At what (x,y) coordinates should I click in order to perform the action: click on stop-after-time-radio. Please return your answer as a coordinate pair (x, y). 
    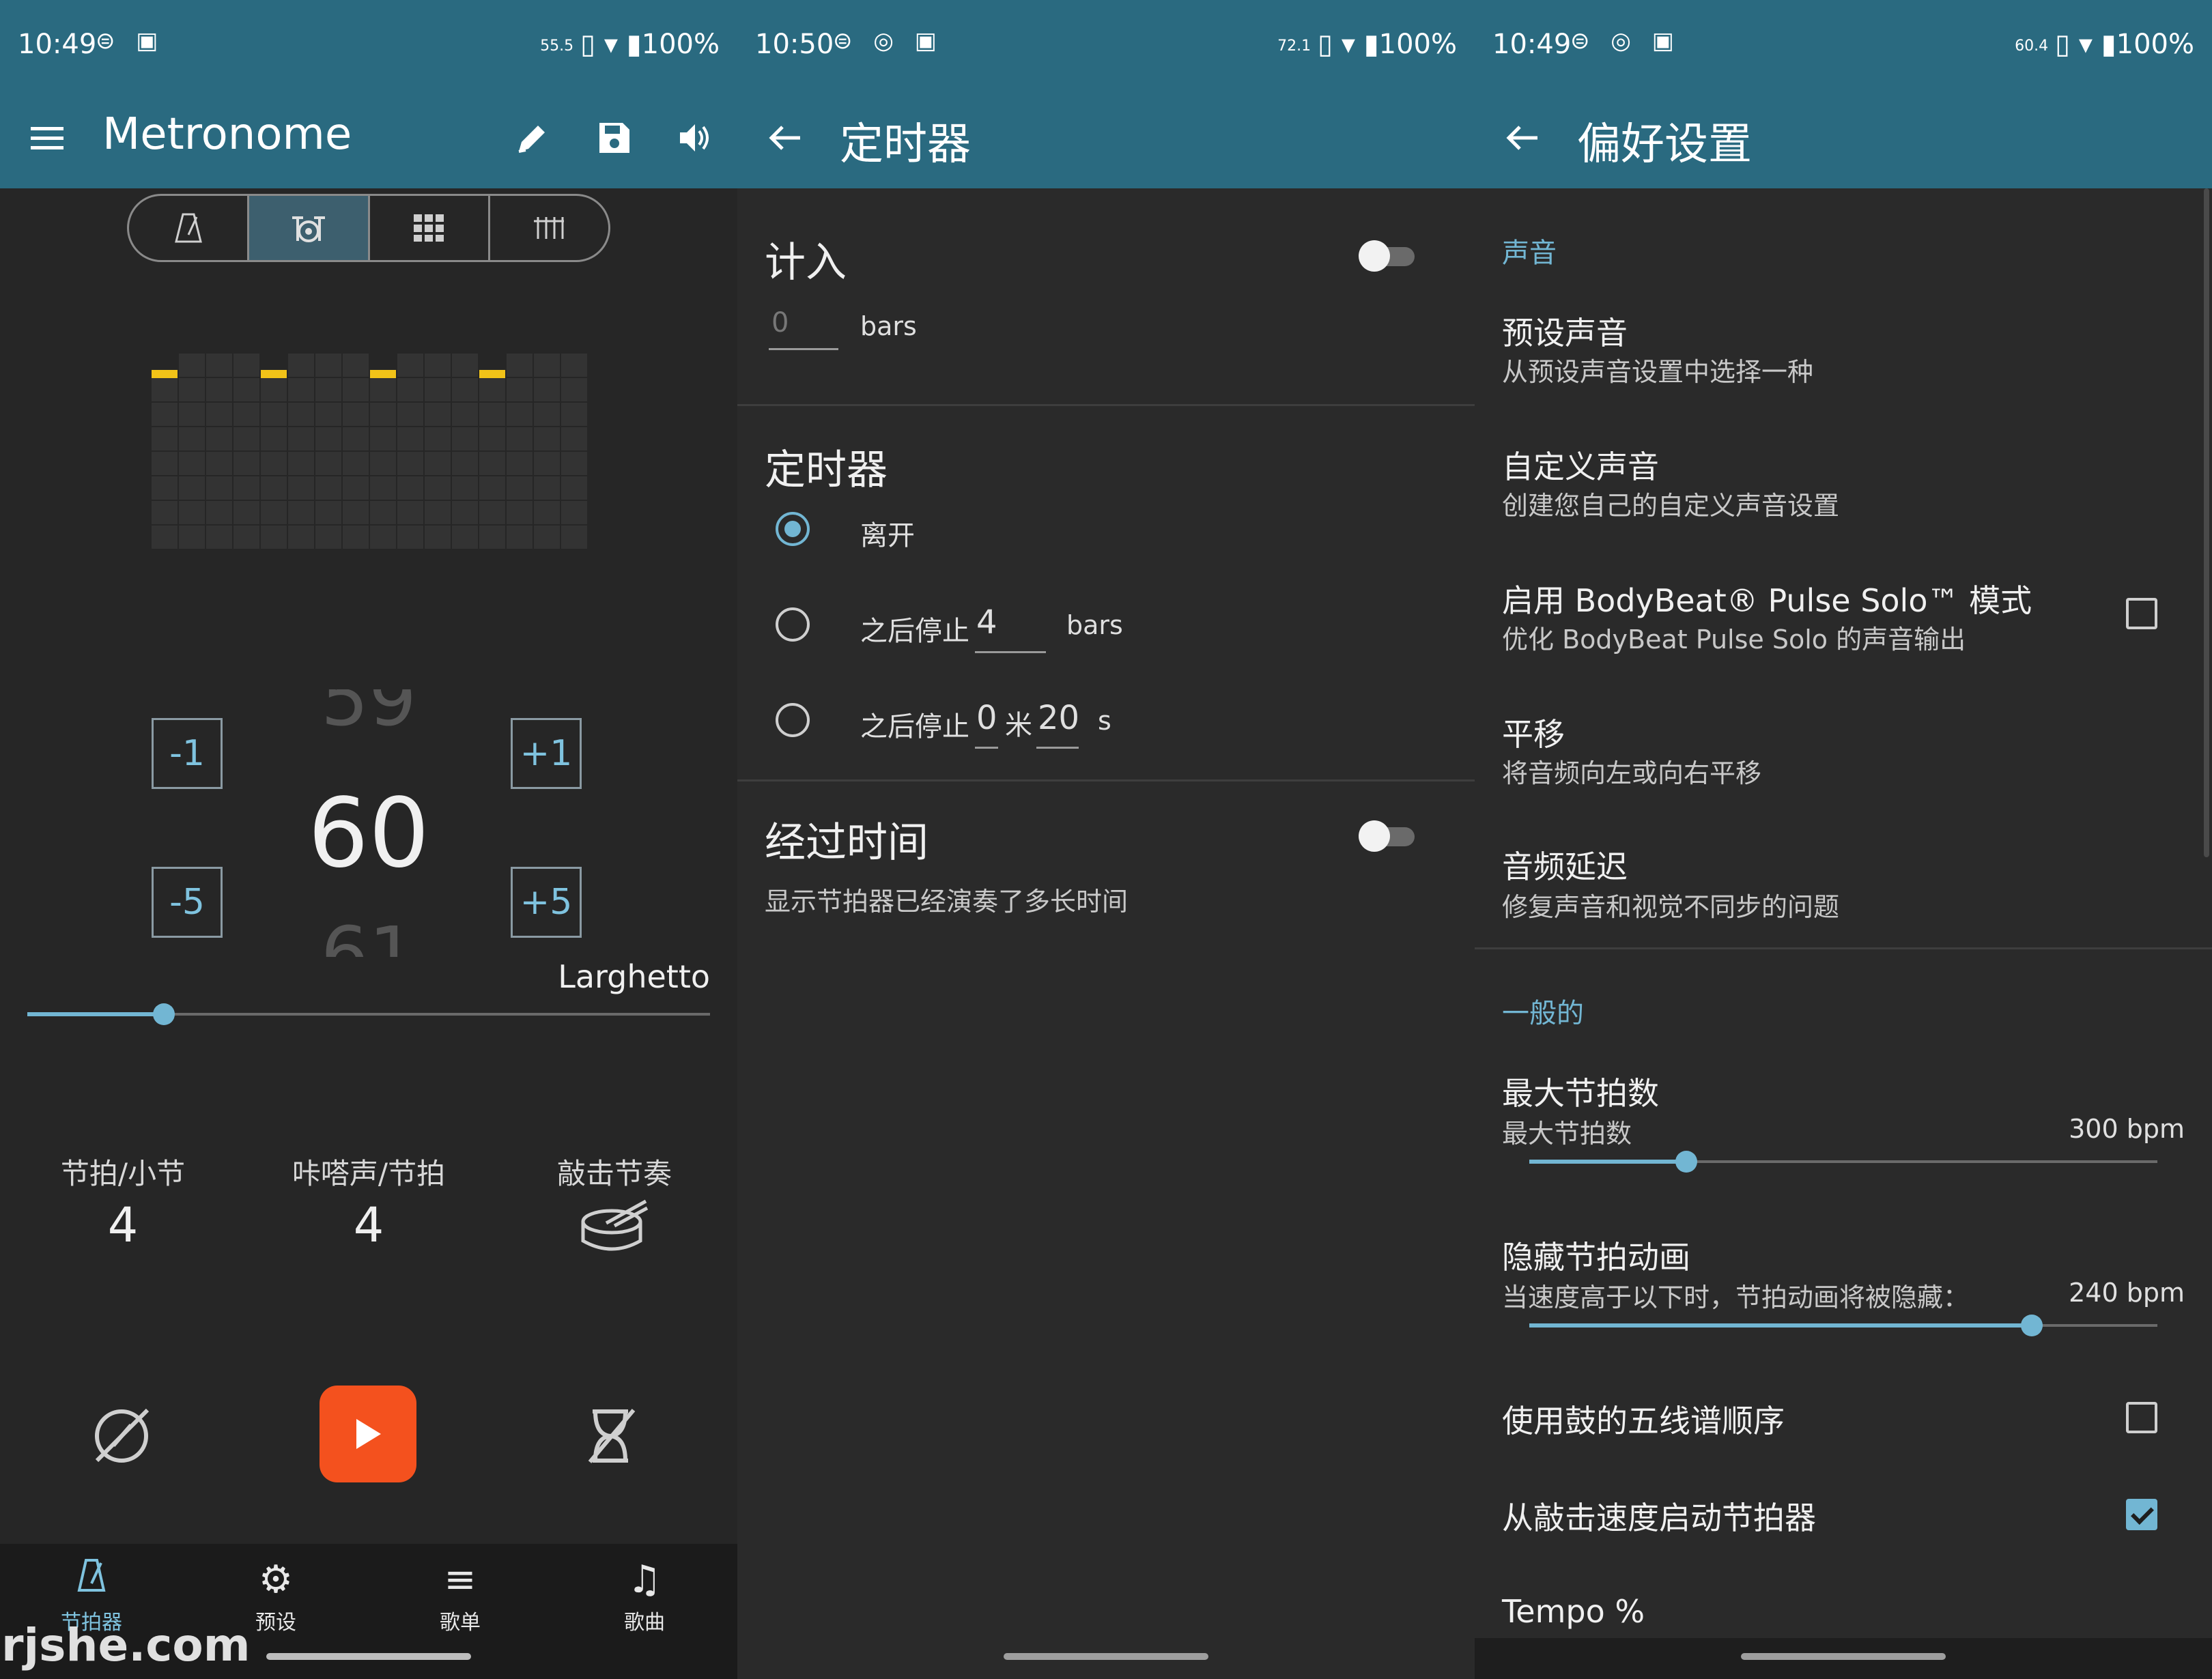
    Looking at the image, I should click on (793, 720).